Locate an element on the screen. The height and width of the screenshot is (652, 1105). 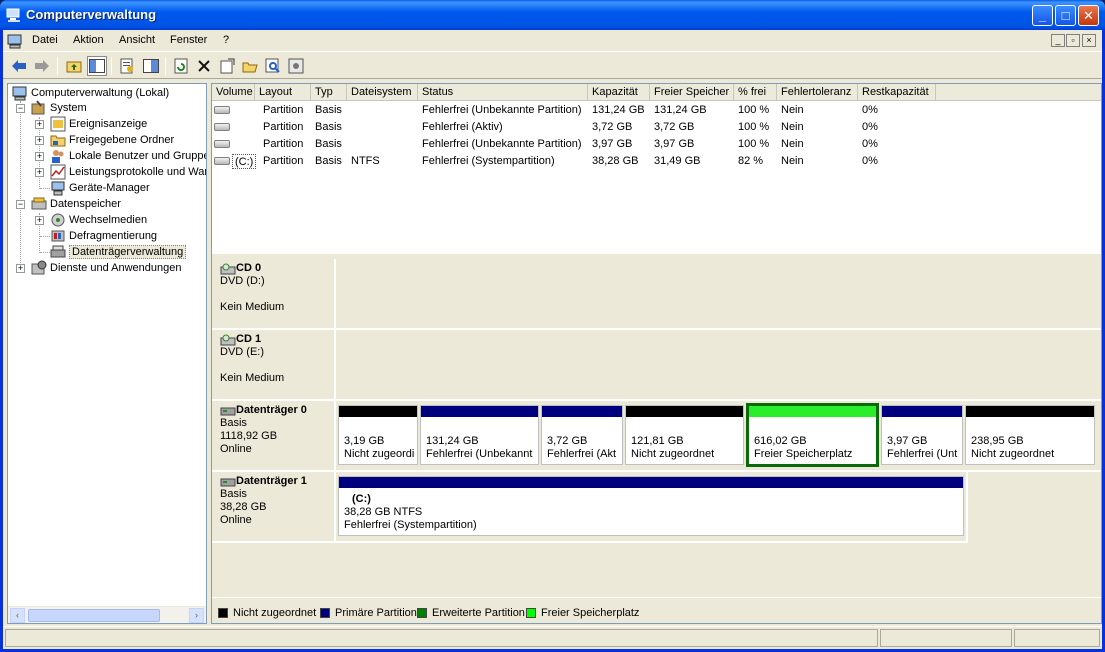
refresh-button is located at coordinates (181, 66).